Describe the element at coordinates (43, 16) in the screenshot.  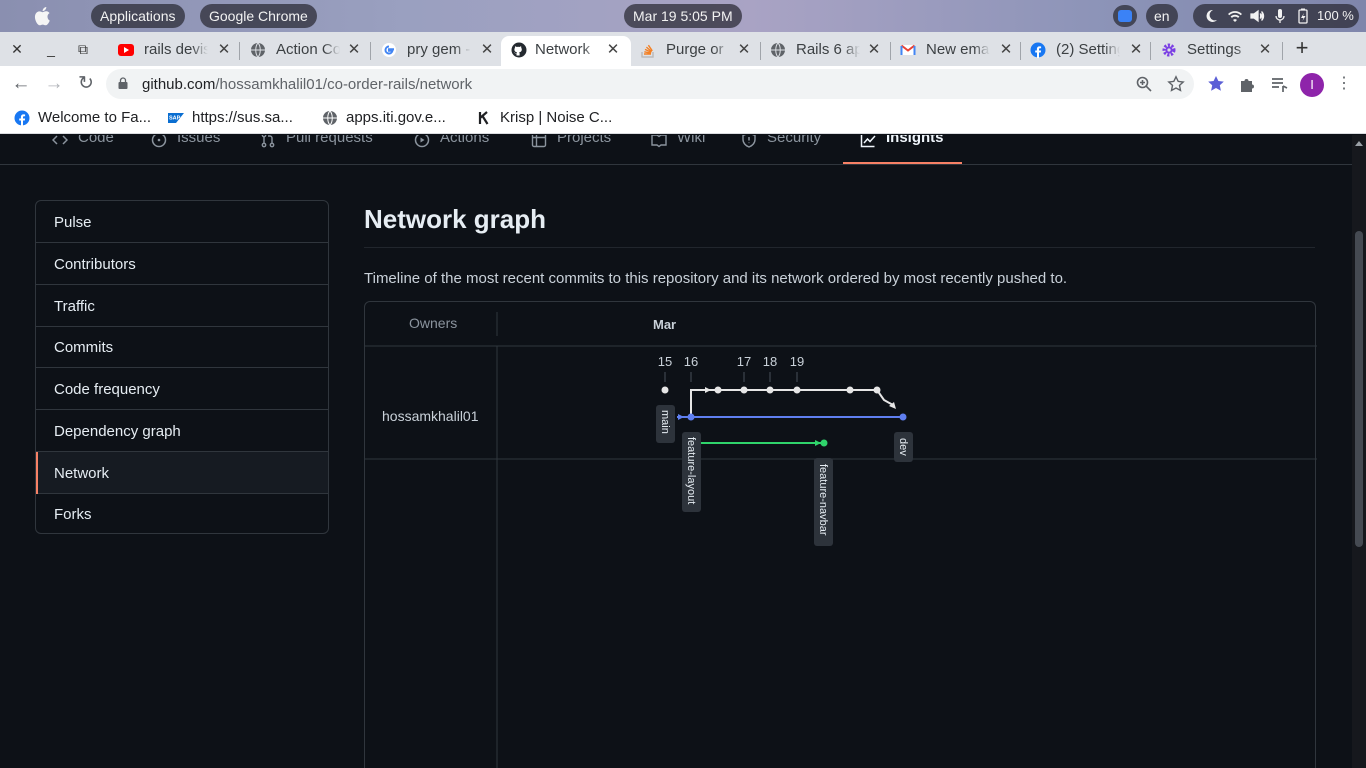
I see `apple-icon` at that location.